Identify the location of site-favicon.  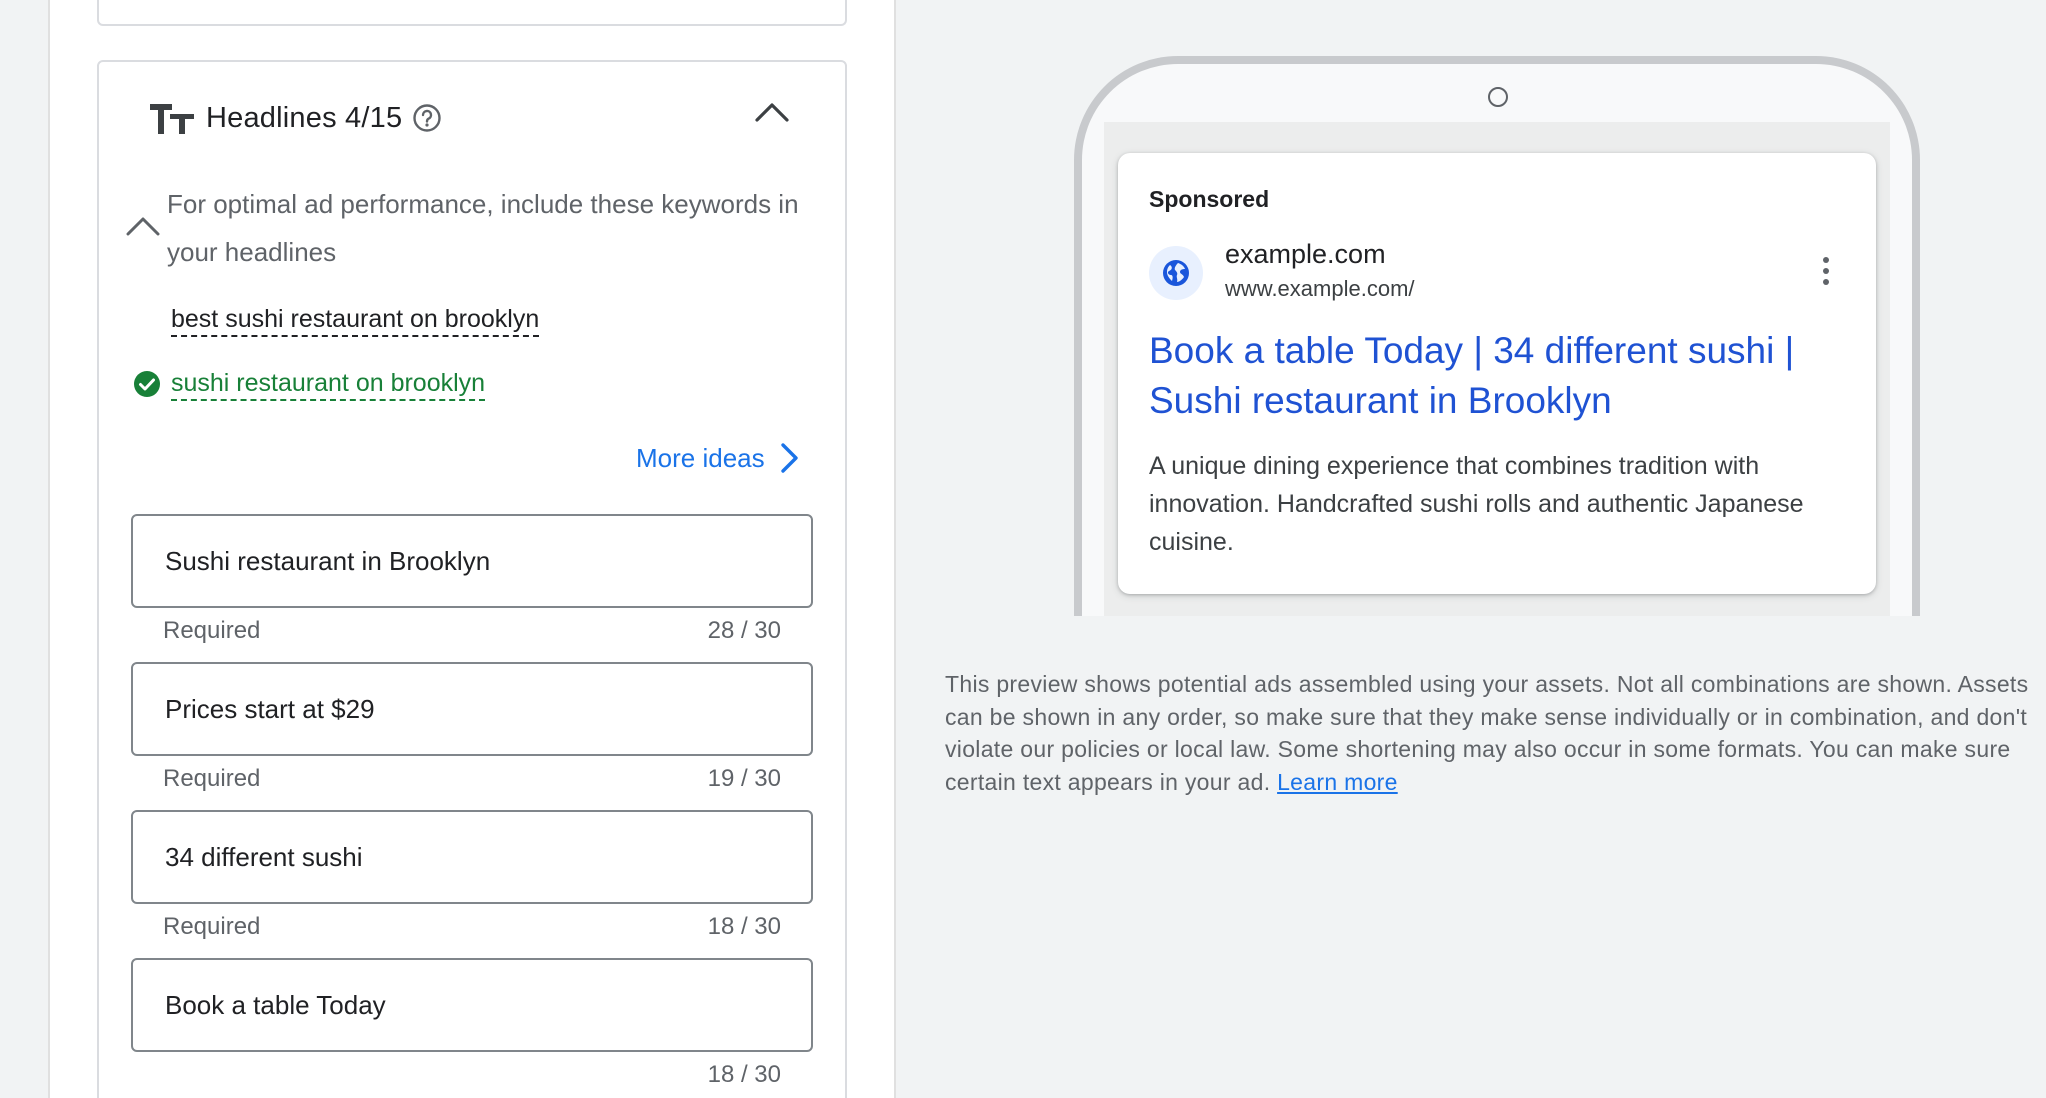
(1176, 273).